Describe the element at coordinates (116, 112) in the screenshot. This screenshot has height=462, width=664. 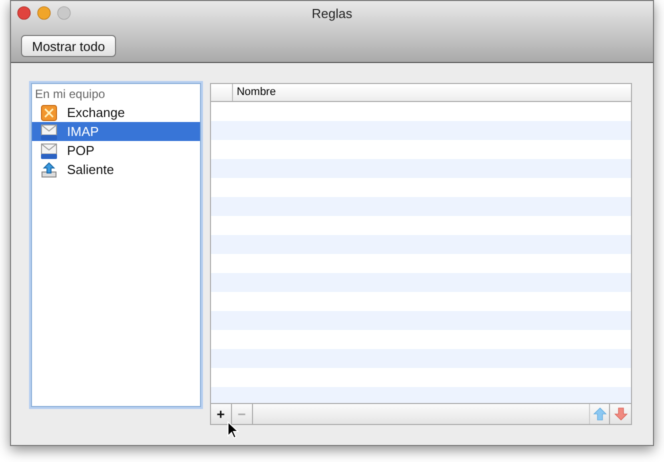
I see `account-item: Exchange` at that location.